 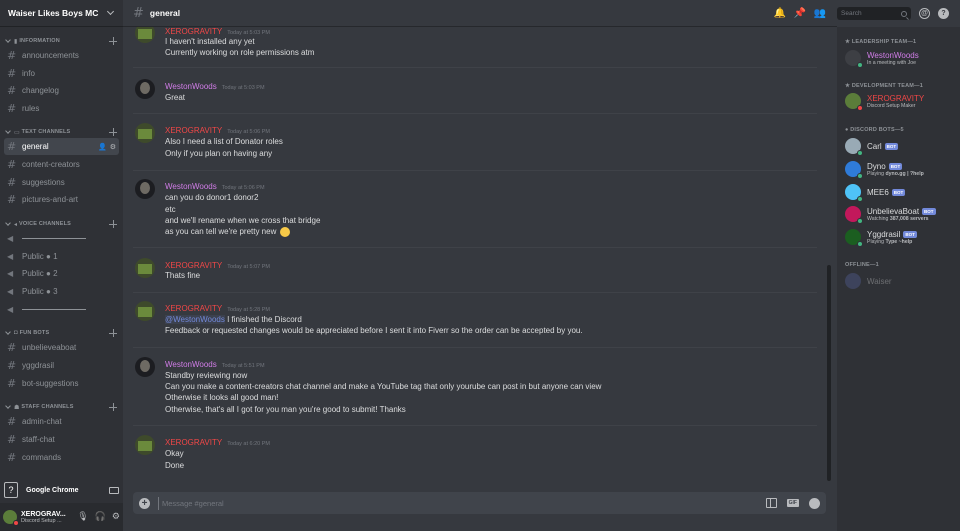 What do you see at coordinates (829, 255) in the screenshot?
I see `message-scrollbar` at bounding box center [829, 255].